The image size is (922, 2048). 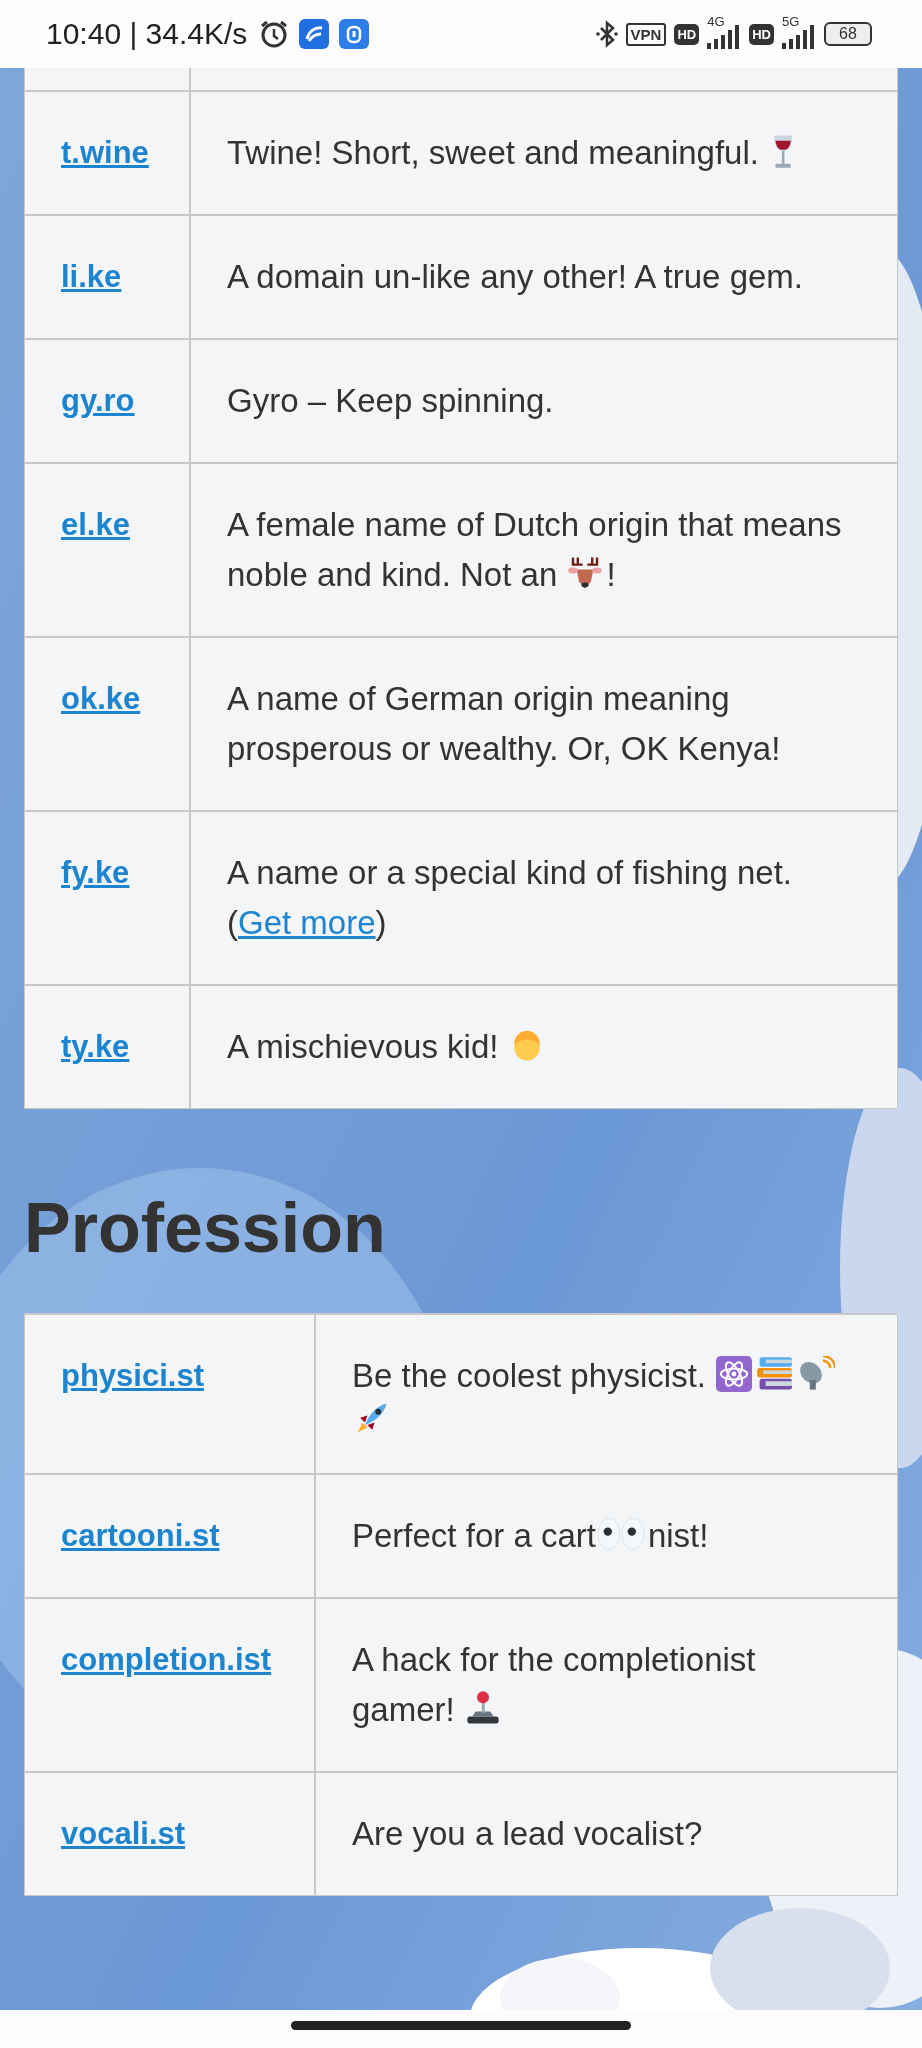 What do you see at coordinates (274, 34) in the screenshot?
I see `alarm-icon` at bounding box center [274, 34].